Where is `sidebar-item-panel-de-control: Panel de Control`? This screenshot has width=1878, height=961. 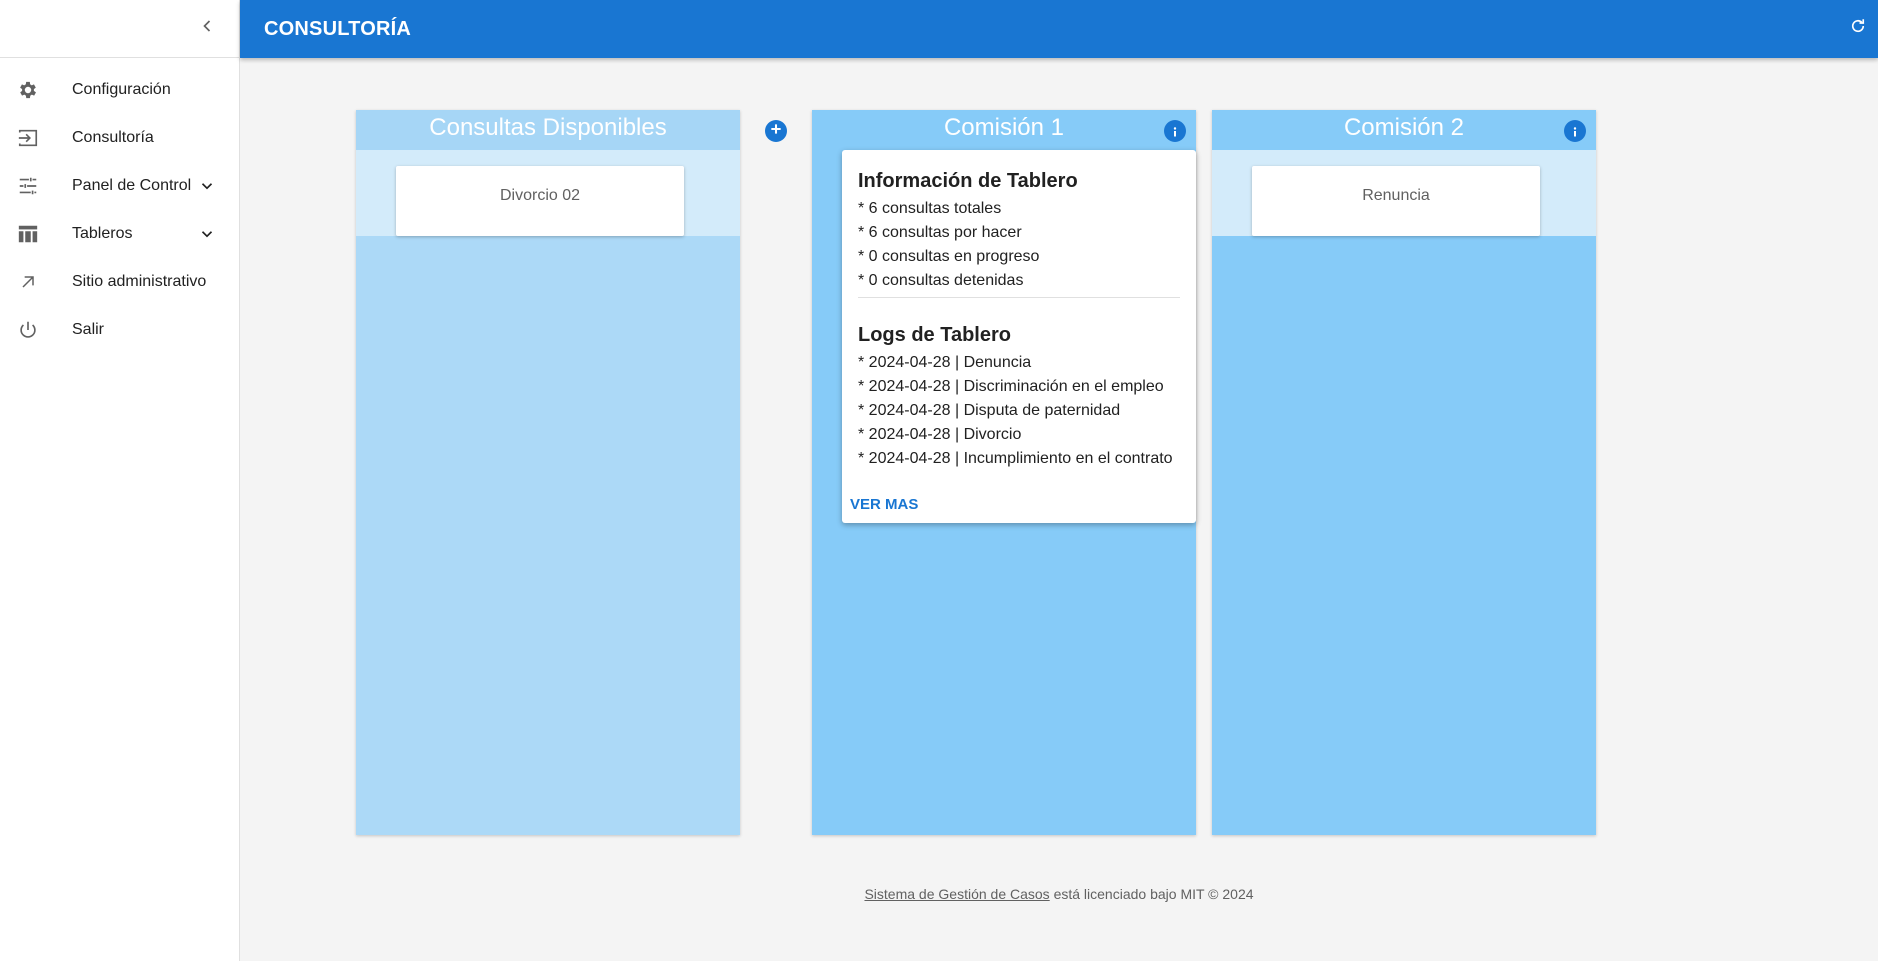
sidebar-item-panel-de-control: Panel de Control is located at coordinates (119, 186).